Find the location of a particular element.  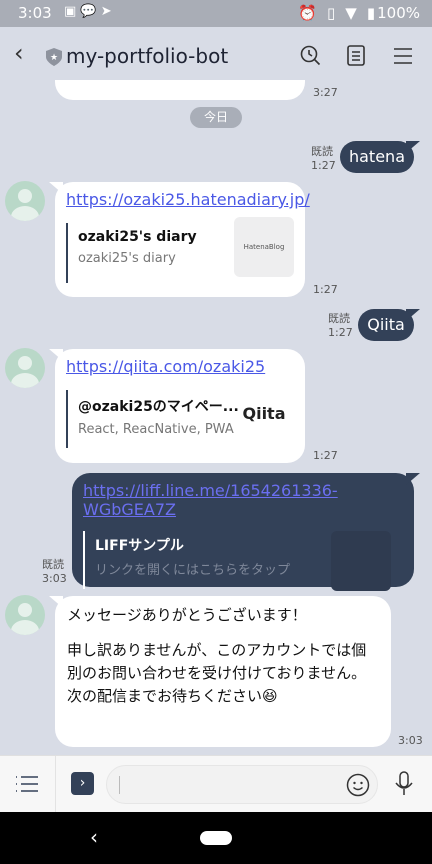

verified-shield-icon: ★ is located at coordinates (54, 57).